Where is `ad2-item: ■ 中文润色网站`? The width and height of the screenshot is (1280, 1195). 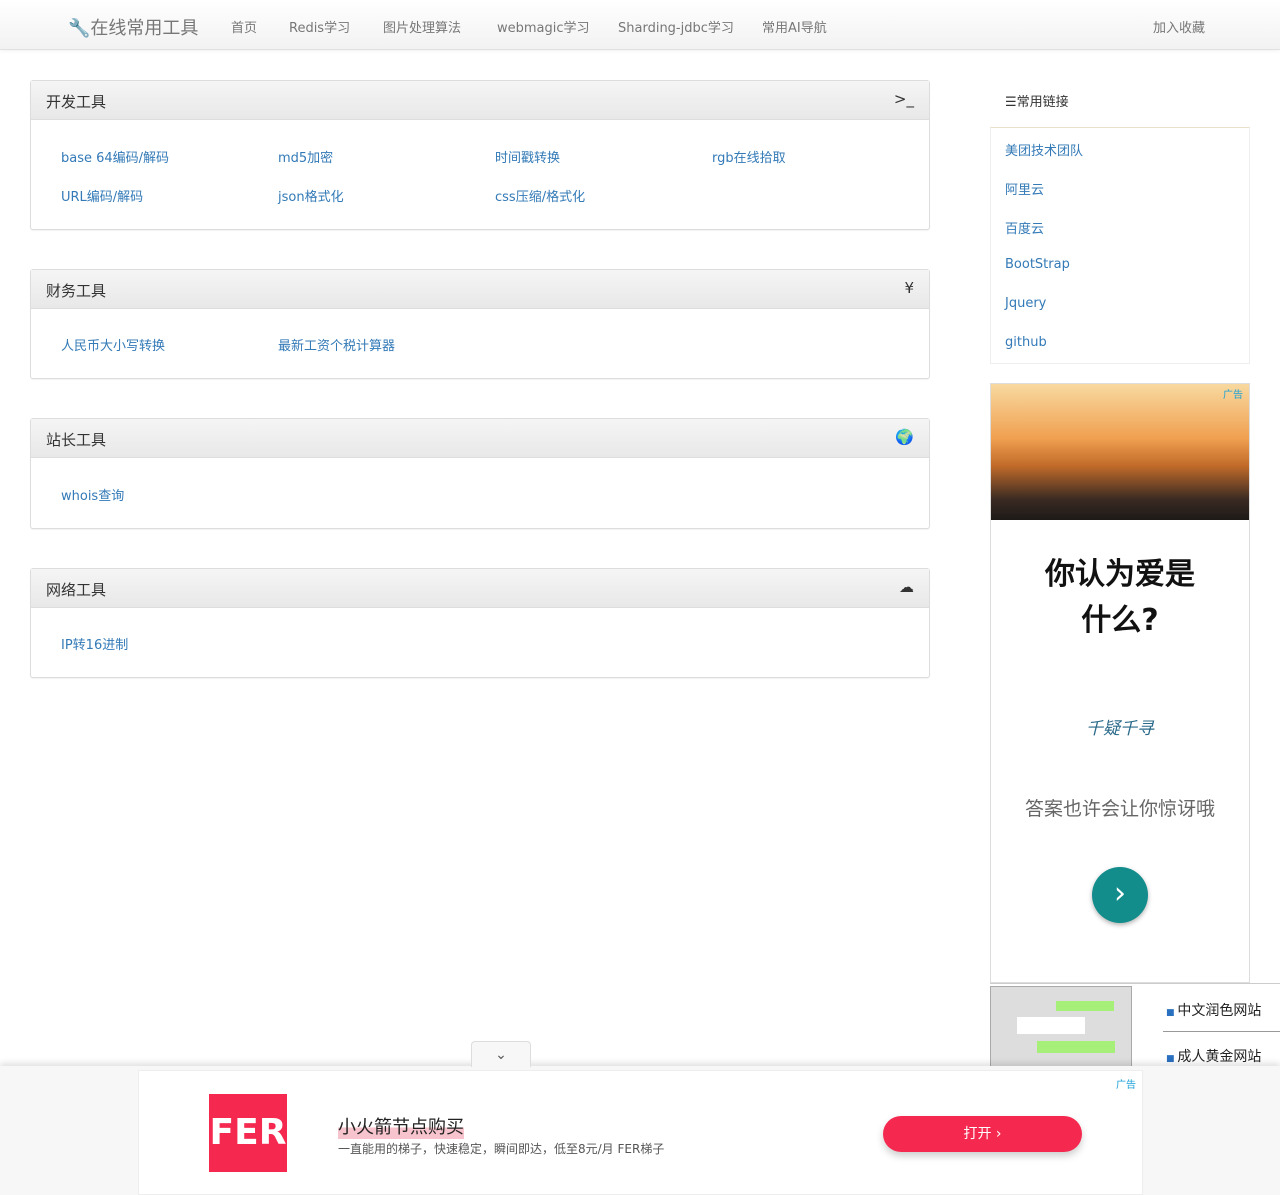
ad2-item: ■ 中文润色网站 is located at coordinates (1213, 1010).